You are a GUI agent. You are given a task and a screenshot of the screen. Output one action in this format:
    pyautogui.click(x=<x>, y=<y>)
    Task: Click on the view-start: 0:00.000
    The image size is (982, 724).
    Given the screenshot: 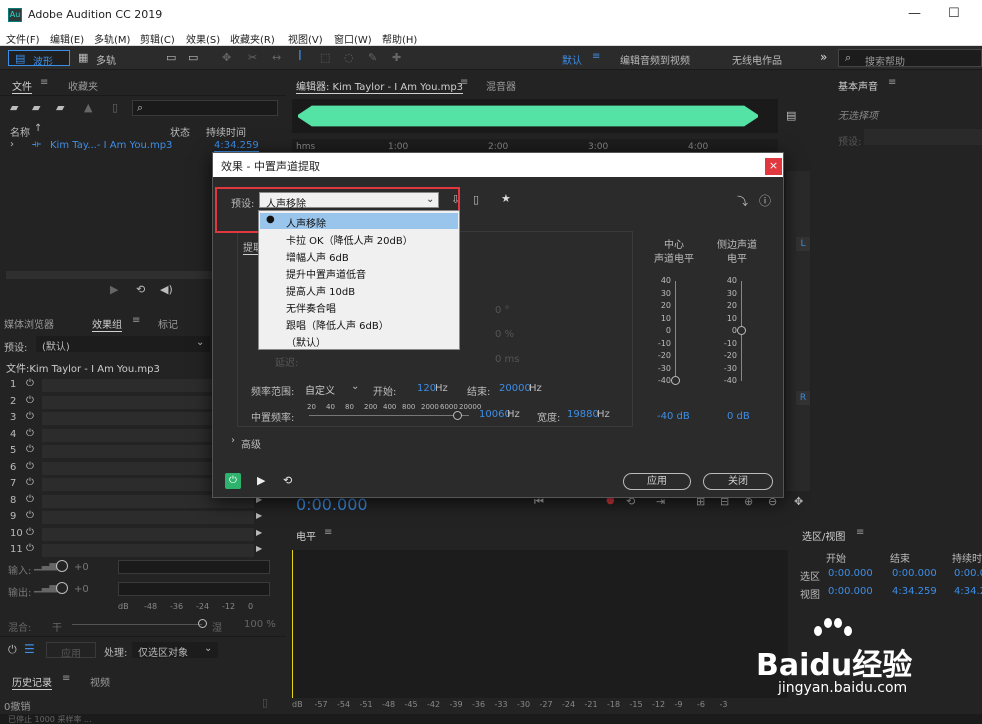 What is the action you would take?
    pyautogui.click(x=850, y=591)
    